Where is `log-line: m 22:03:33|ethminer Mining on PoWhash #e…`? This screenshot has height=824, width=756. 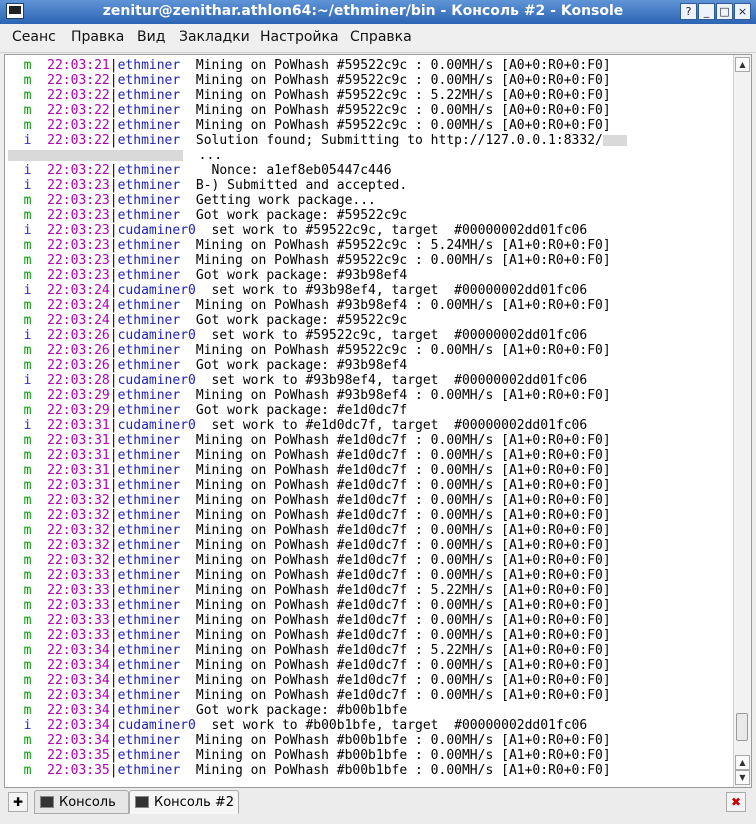
log-line: m 22:03:33|ethminer Mining on PoWhash #e… is located at coordinates (370, 575).